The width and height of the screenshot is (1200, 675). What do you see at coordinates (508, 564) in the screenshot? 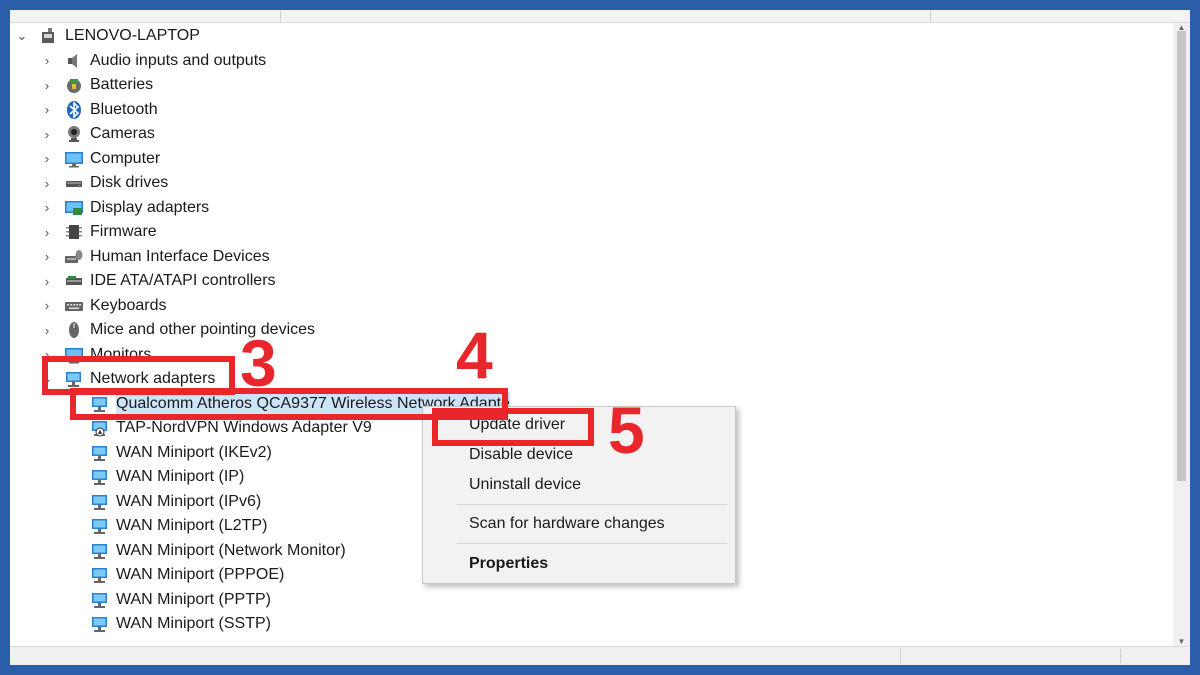
I see `menu-item-properties: Properties` at bounding box center [508, 564].